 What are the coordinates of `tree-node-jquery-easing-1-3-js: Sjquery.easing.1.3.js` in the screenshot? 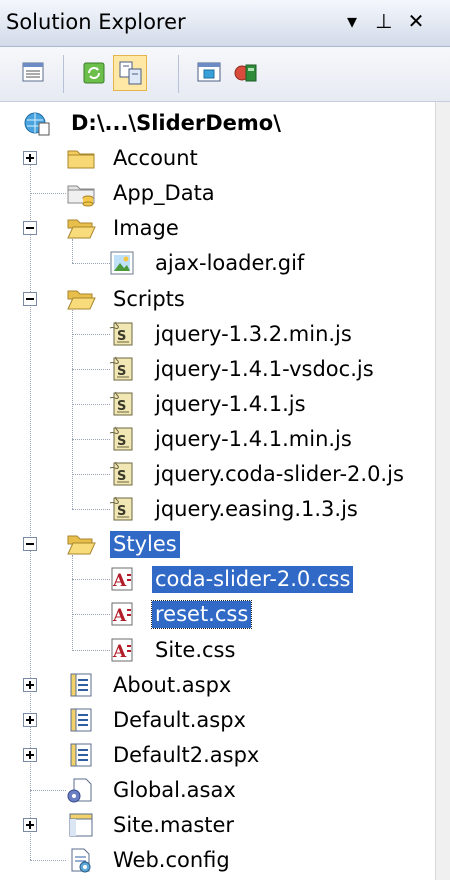 It's located at (218, 509).